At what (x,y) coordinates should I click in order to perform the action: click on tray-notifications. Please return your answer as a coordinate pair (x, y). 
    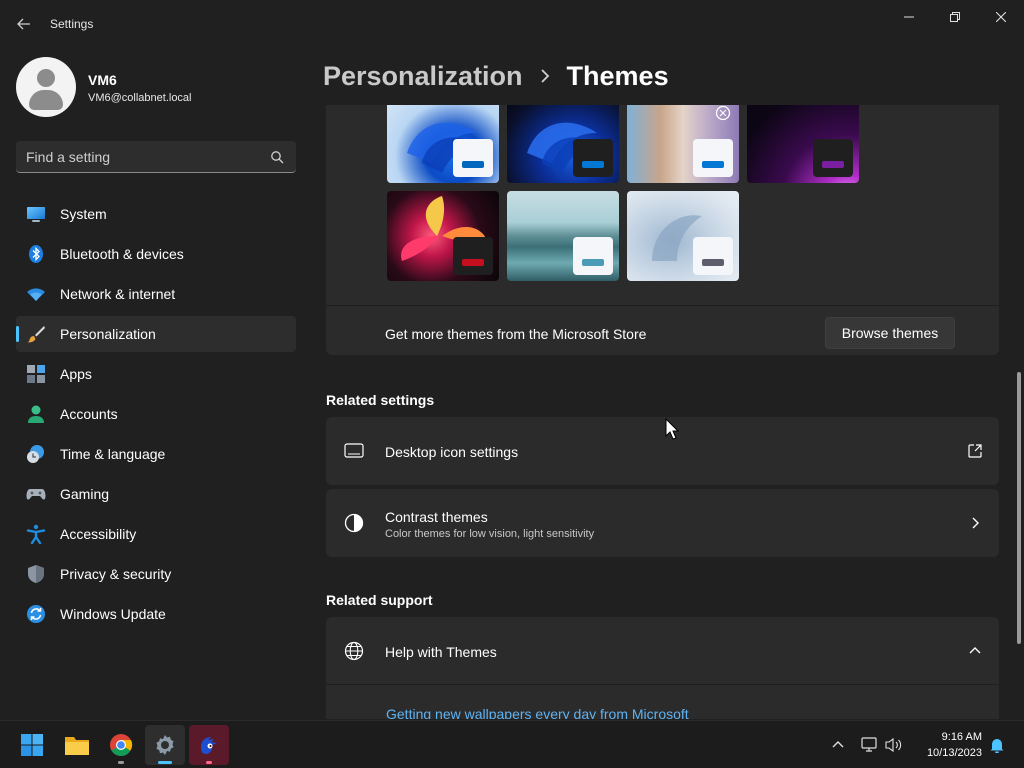
    Looking at the image, I should click on (997, 745).